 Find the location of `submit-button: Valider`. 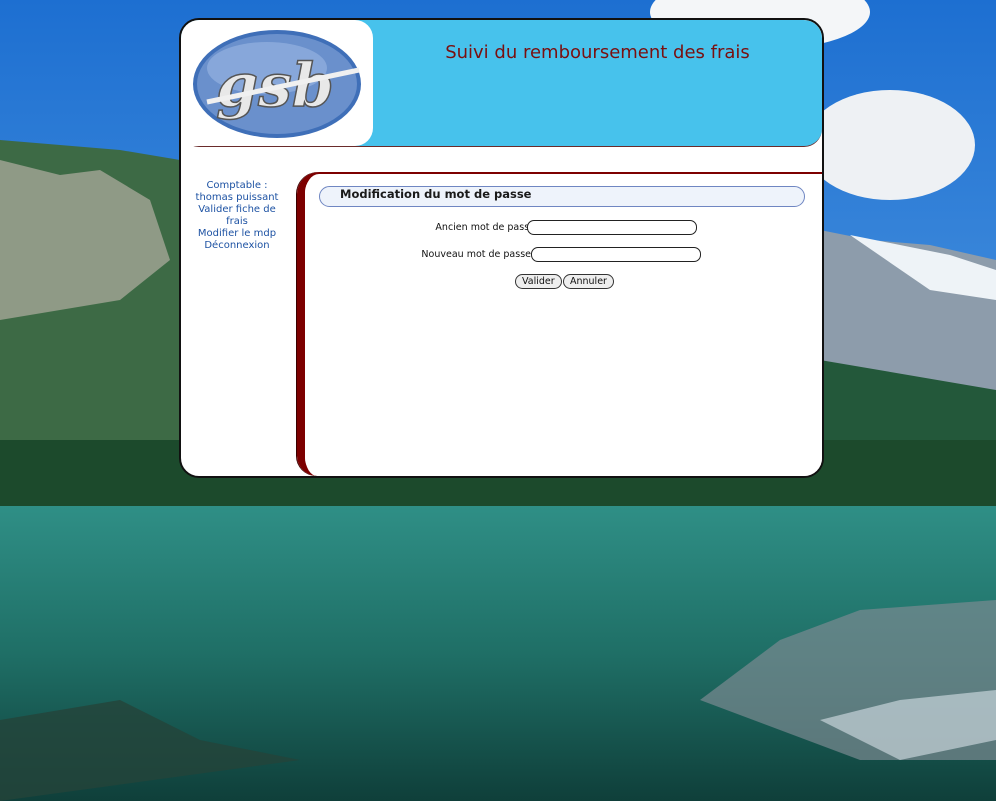

submit-button: Valider is located at coordinates (538, 281).